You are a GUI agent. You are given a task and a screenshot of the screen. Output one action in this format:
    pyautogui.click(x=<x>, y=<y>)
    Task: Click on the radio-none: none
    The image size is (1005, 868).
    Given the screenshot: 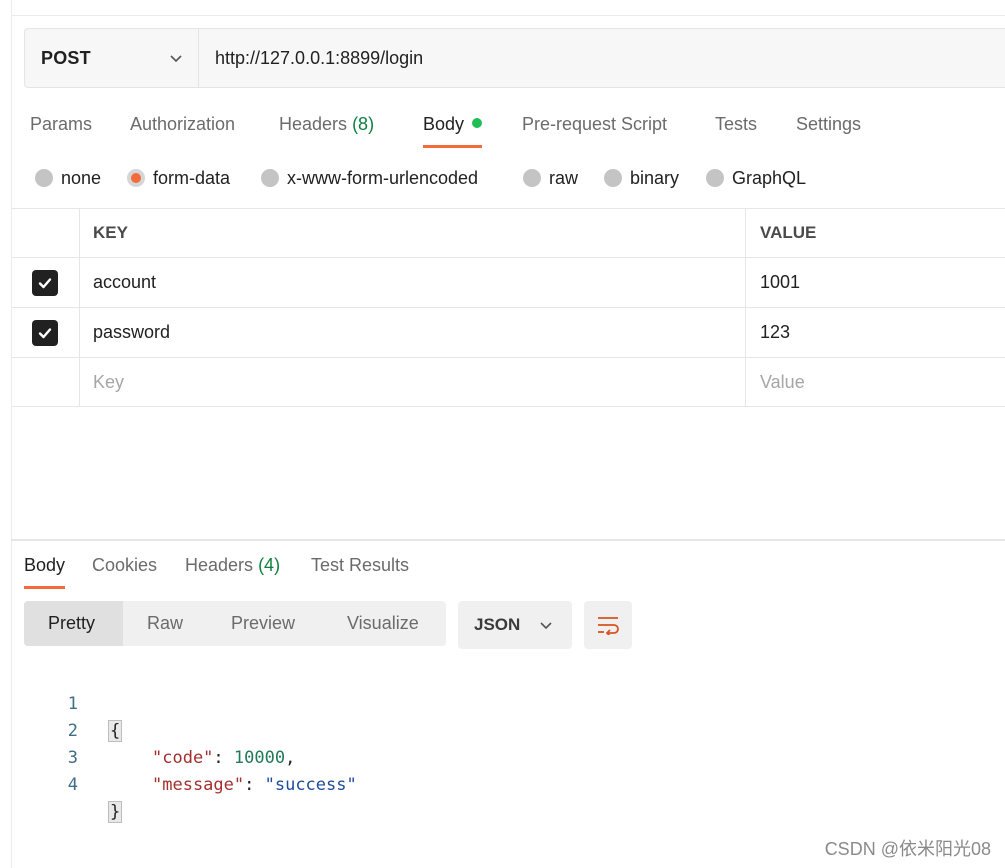 What is the action you would take?
    pyautogui.click(x=68, y=178)
    